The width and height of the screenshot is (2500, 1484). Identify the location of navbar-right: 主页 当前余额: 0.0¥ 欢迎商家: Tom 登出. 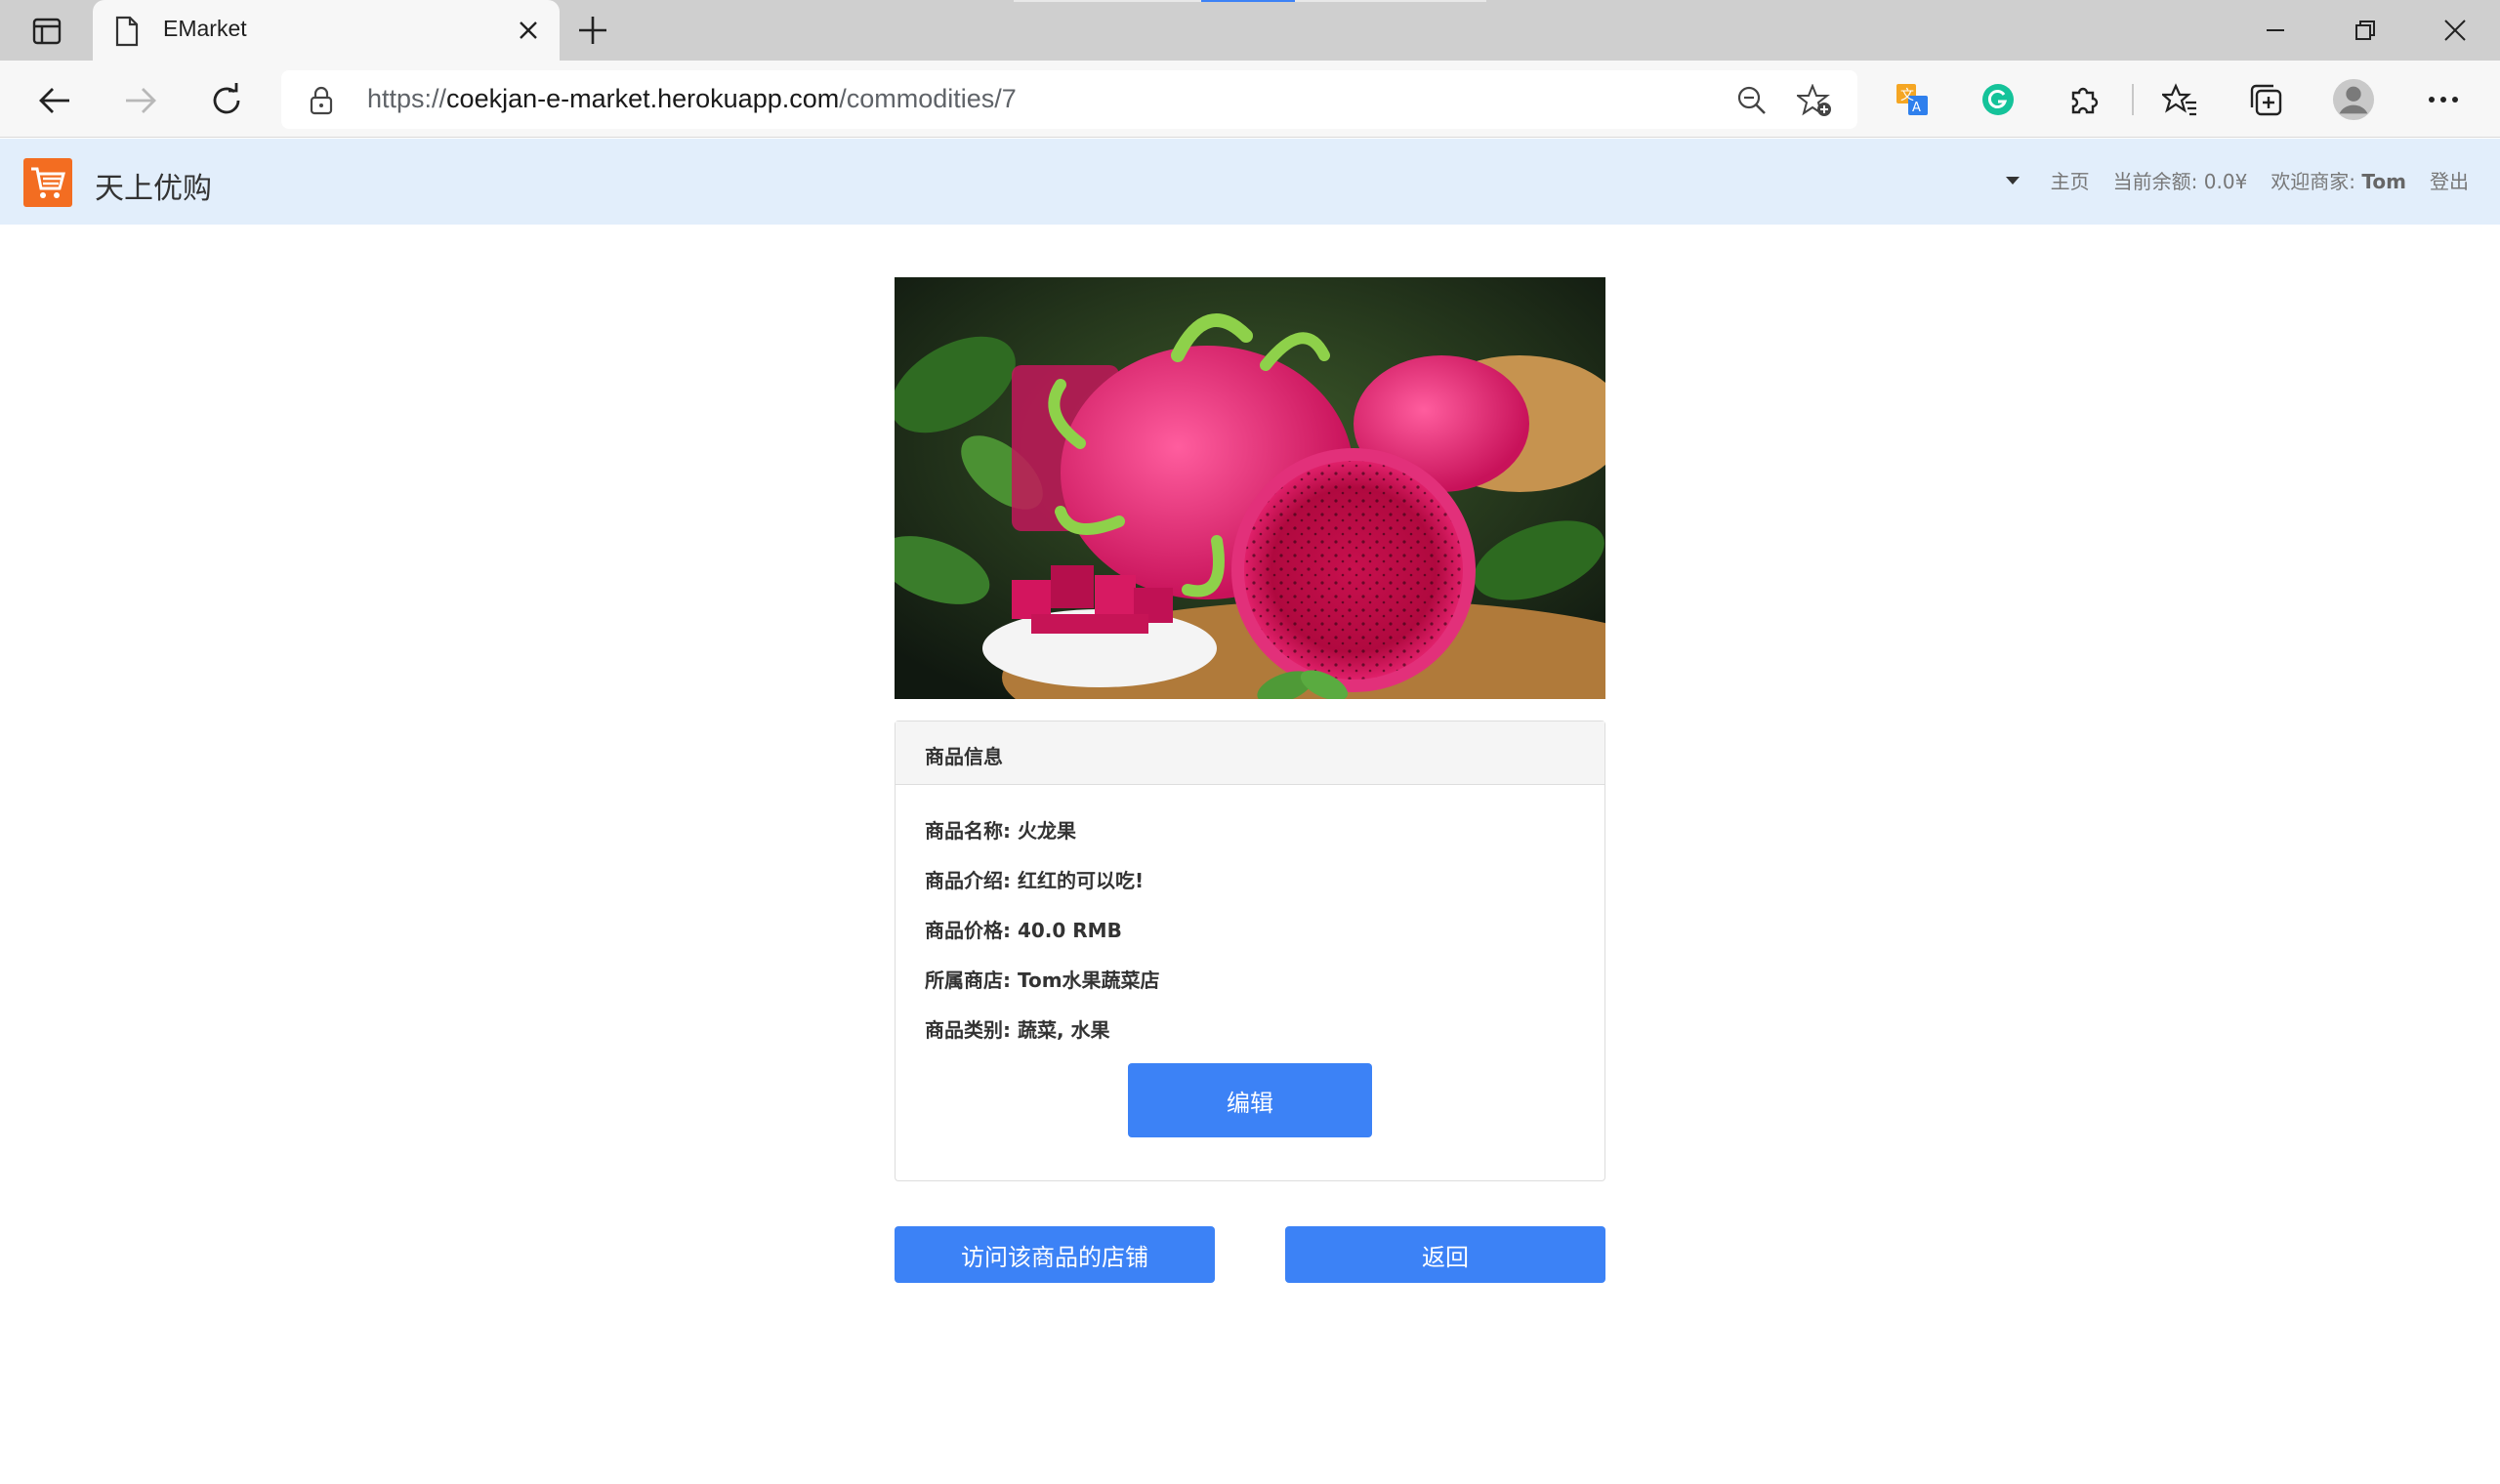
(2237, 180).